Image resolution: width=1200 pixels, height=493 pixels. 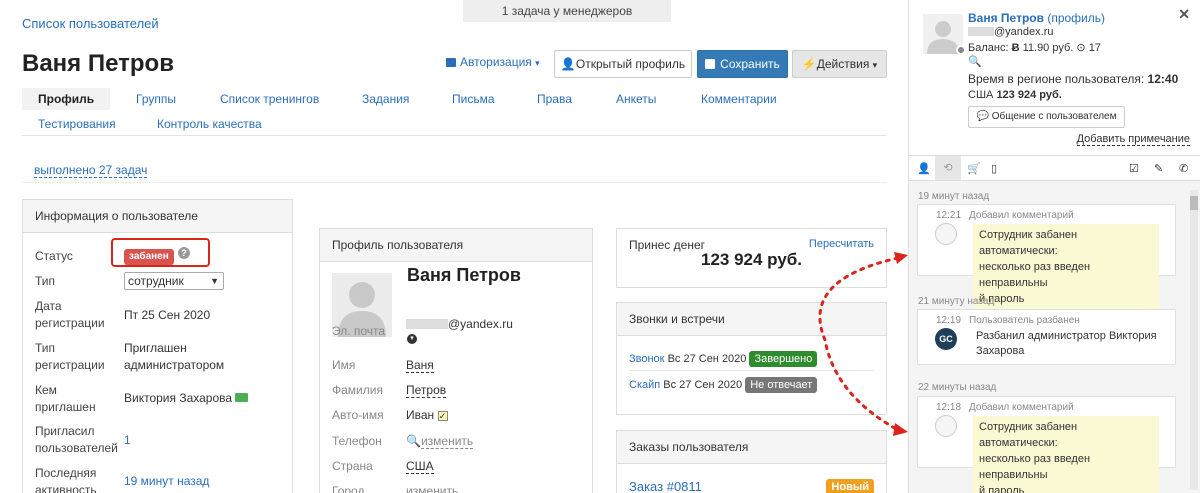 What do you see at coordinates (70, 356) in the screenshot?
I see `reg-type-label: Тип регистрации` at bounding box center [70, 356].